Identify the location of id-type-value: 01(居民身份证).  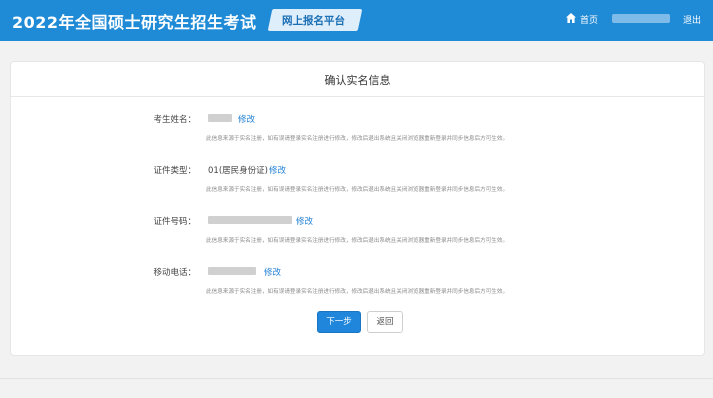
(238, 171).